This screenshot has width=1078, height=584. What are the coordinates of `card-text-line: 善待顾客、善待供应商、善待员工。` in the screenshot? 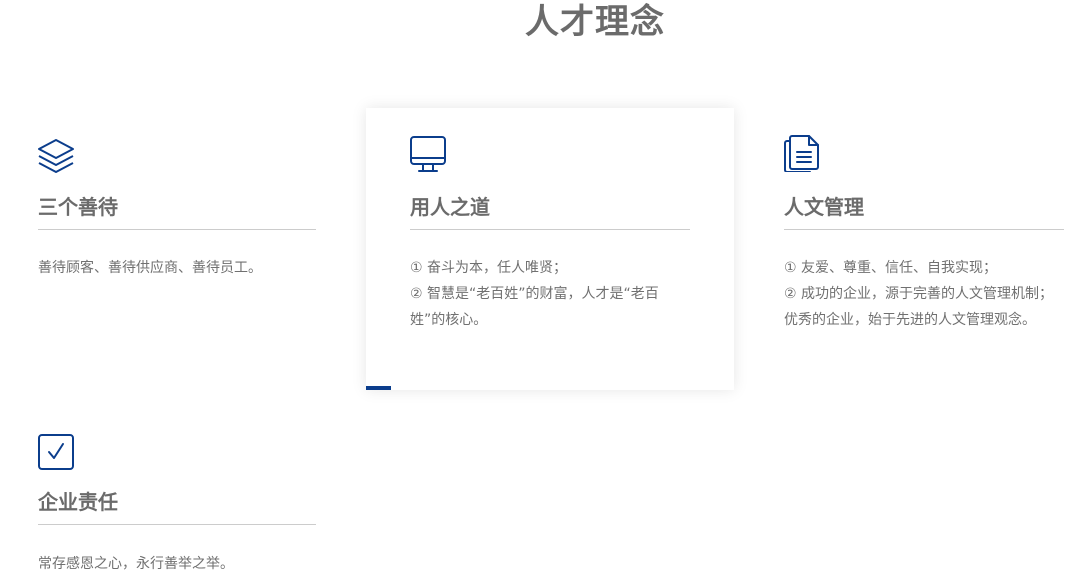 It's located at (150, 268).